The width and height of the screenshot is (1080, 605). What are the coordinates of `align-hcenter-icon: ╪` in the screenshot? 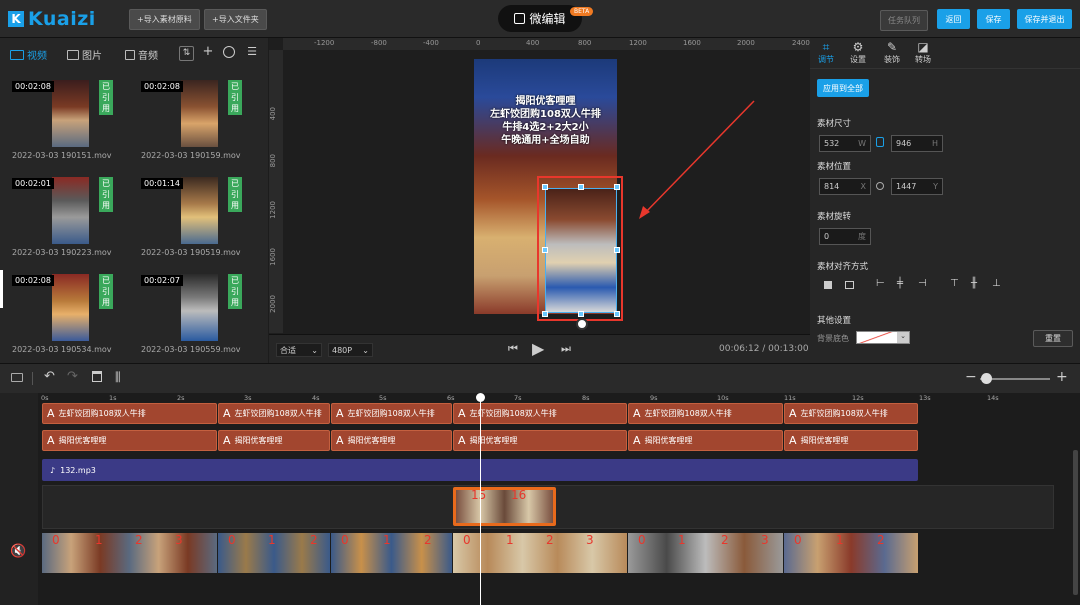 It's located at (900, 283).